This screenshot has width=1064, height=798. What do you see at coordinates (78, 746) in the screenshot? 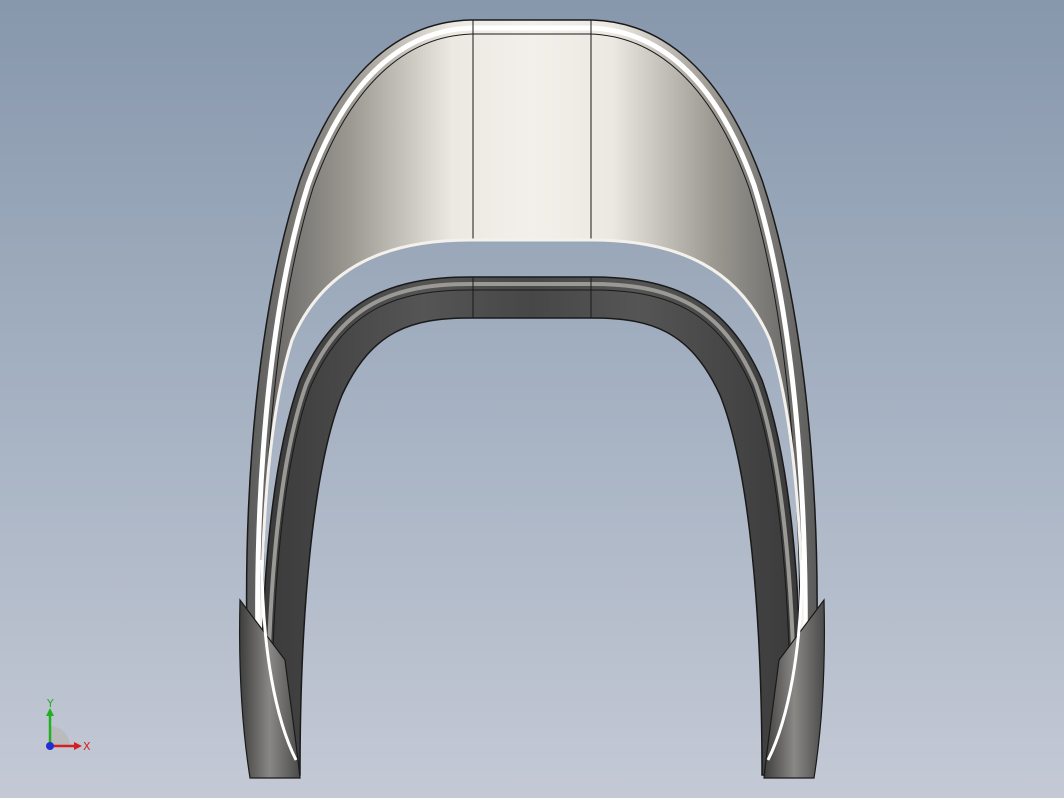
I see `x-axis-arrowhead` at bounding box center [78, 746].